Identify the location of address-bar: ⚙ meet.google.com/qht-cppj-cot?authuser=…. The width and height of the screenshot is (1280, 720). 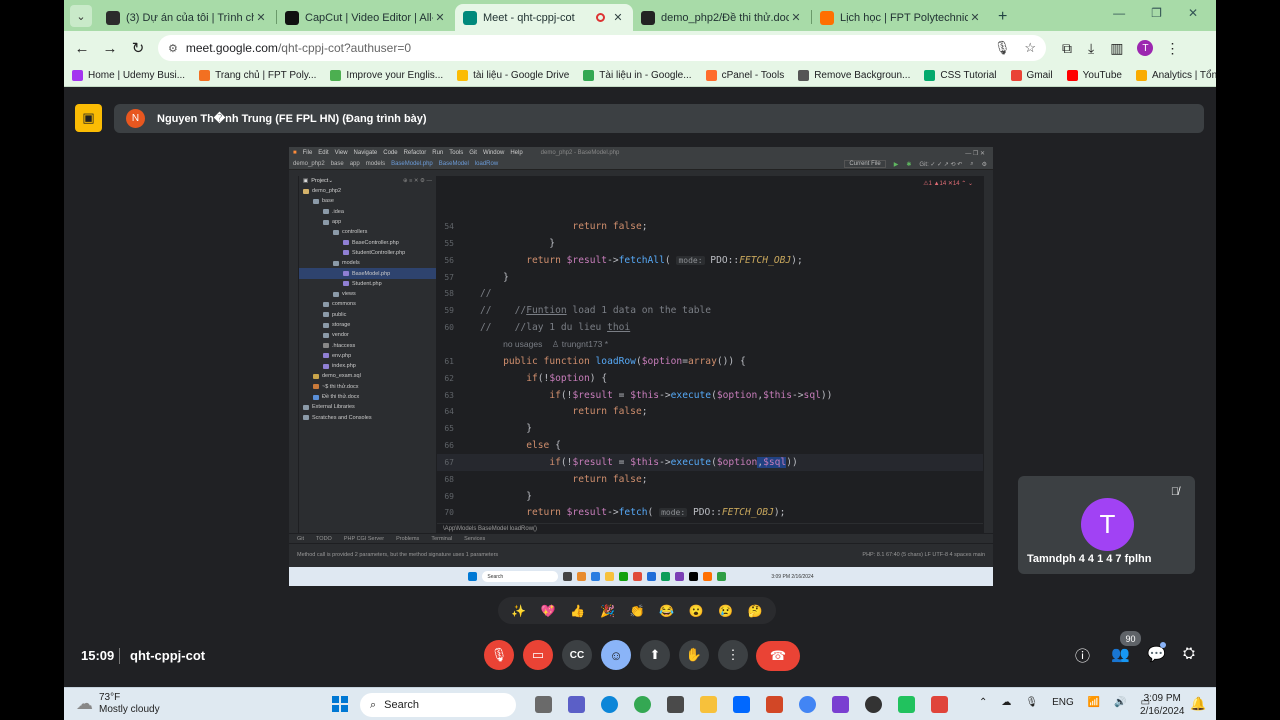
(602, 48).